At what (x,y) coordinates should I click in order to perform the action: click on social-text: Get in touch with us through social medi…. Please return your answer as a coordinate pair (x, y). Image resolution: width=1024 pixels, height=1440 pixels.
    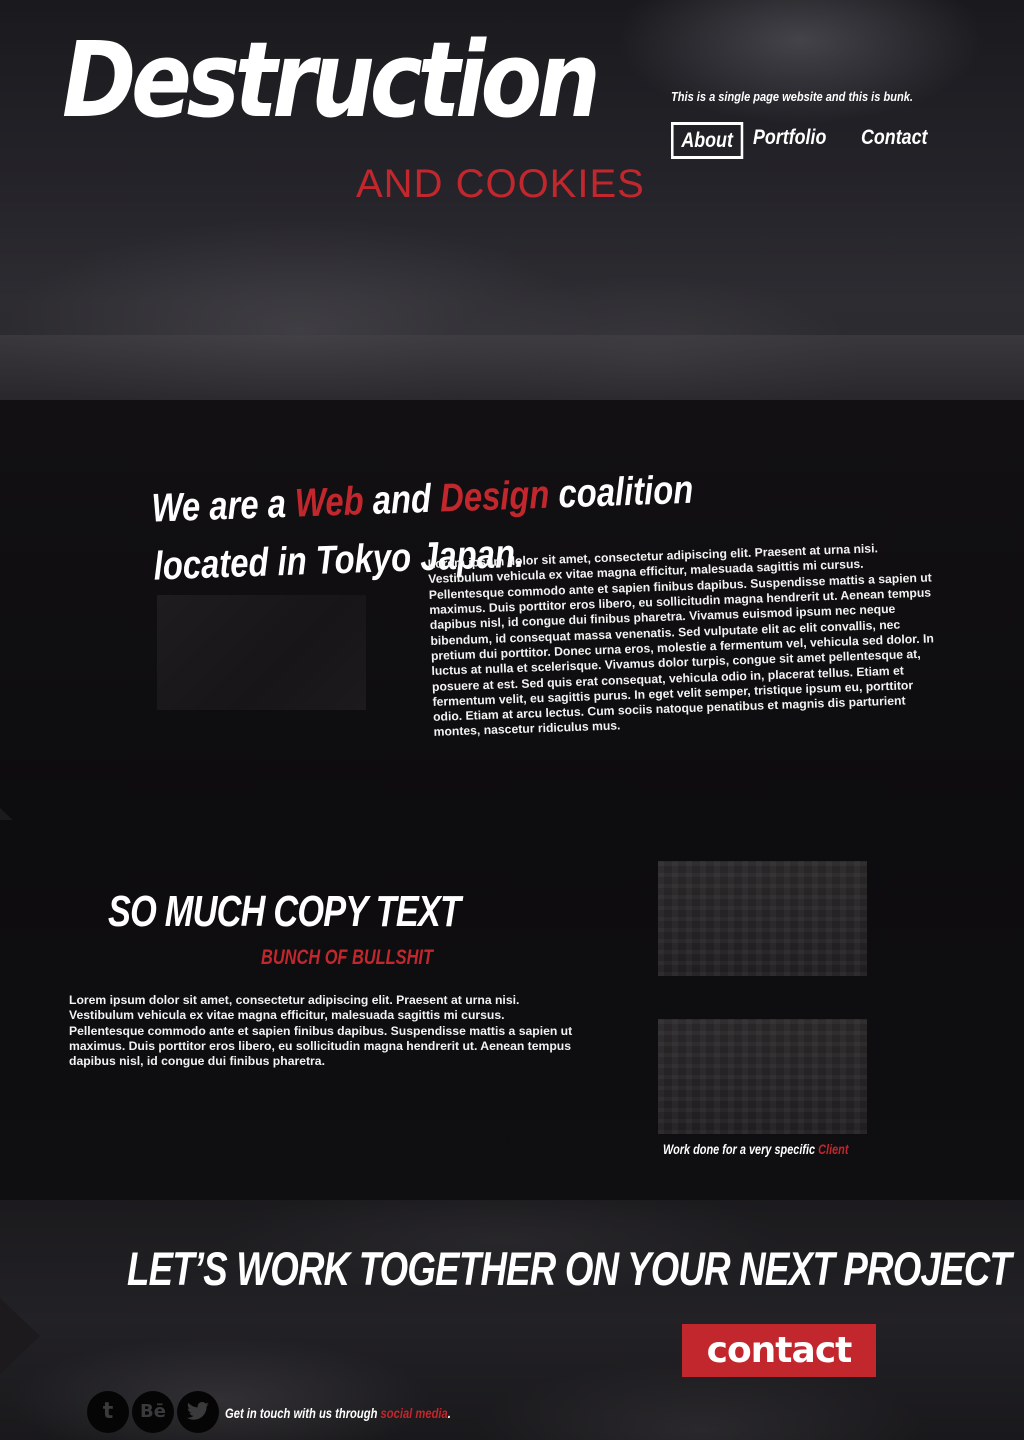
    Looking at the image, I should click on (338, 1413).